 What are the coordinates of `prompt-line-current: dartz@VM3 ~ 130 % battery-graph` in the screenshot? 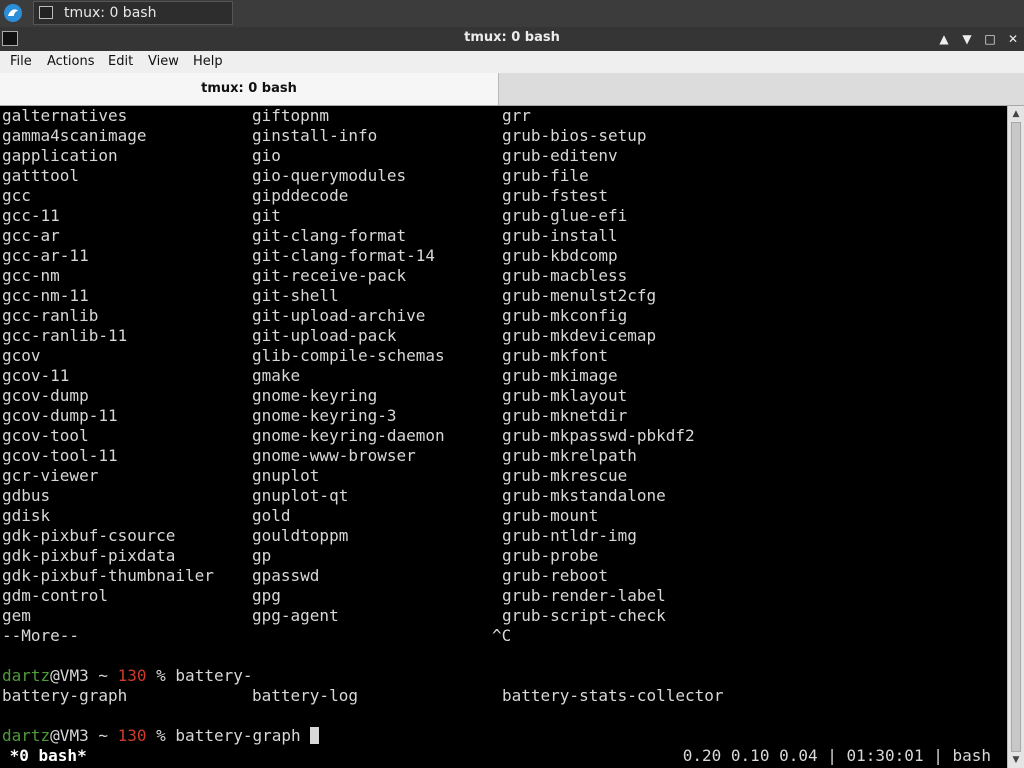 It's located at (161, 736).